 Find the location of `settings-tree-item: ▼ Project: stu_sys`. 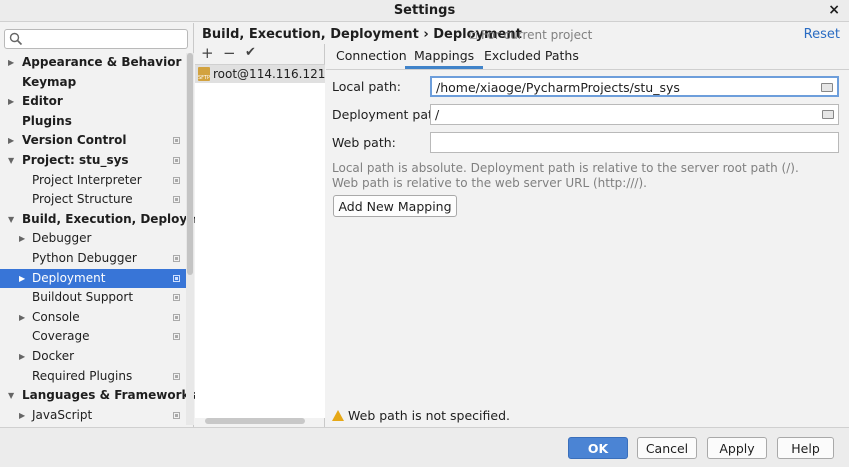

settings-tree-item: ▼ Project: stu_sys is located at coordinates (93, 161).